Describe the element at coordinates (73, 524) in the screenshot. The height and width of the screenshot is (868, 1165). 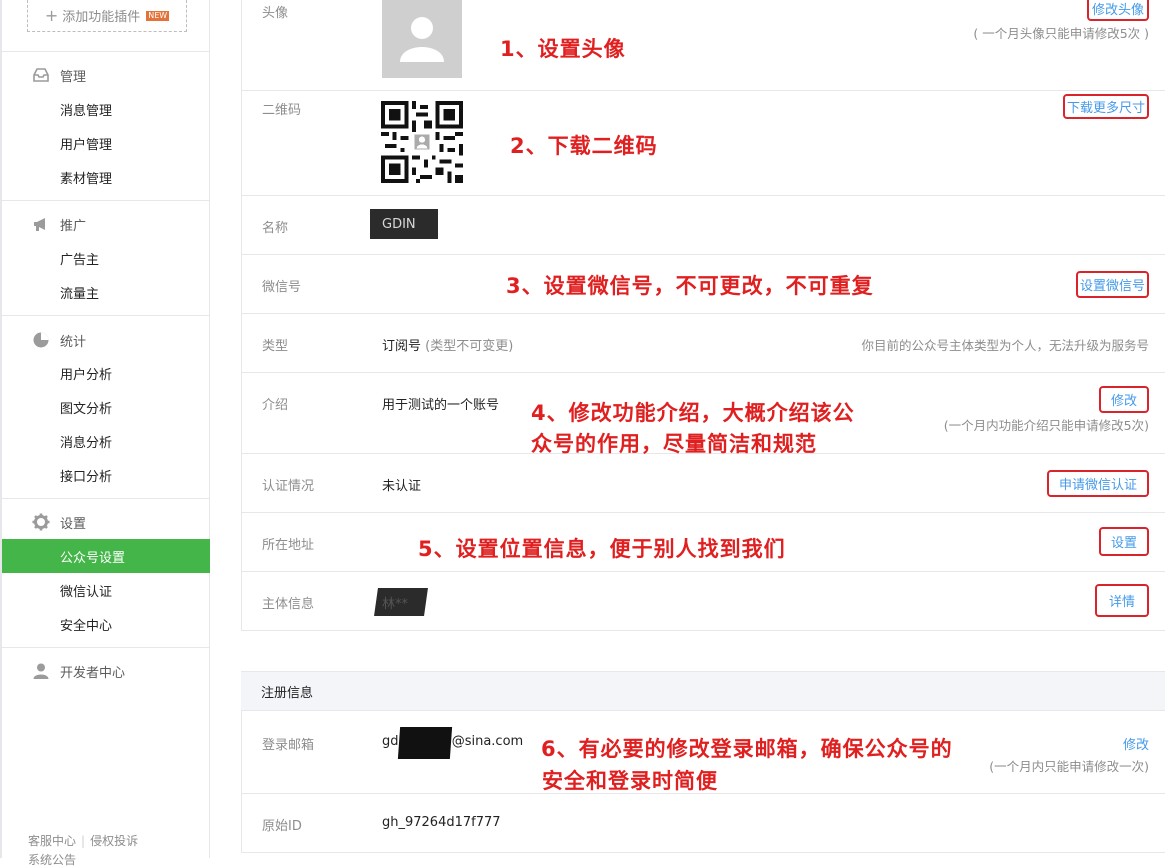
I see `sidebar-group-label: 设置` at that location.